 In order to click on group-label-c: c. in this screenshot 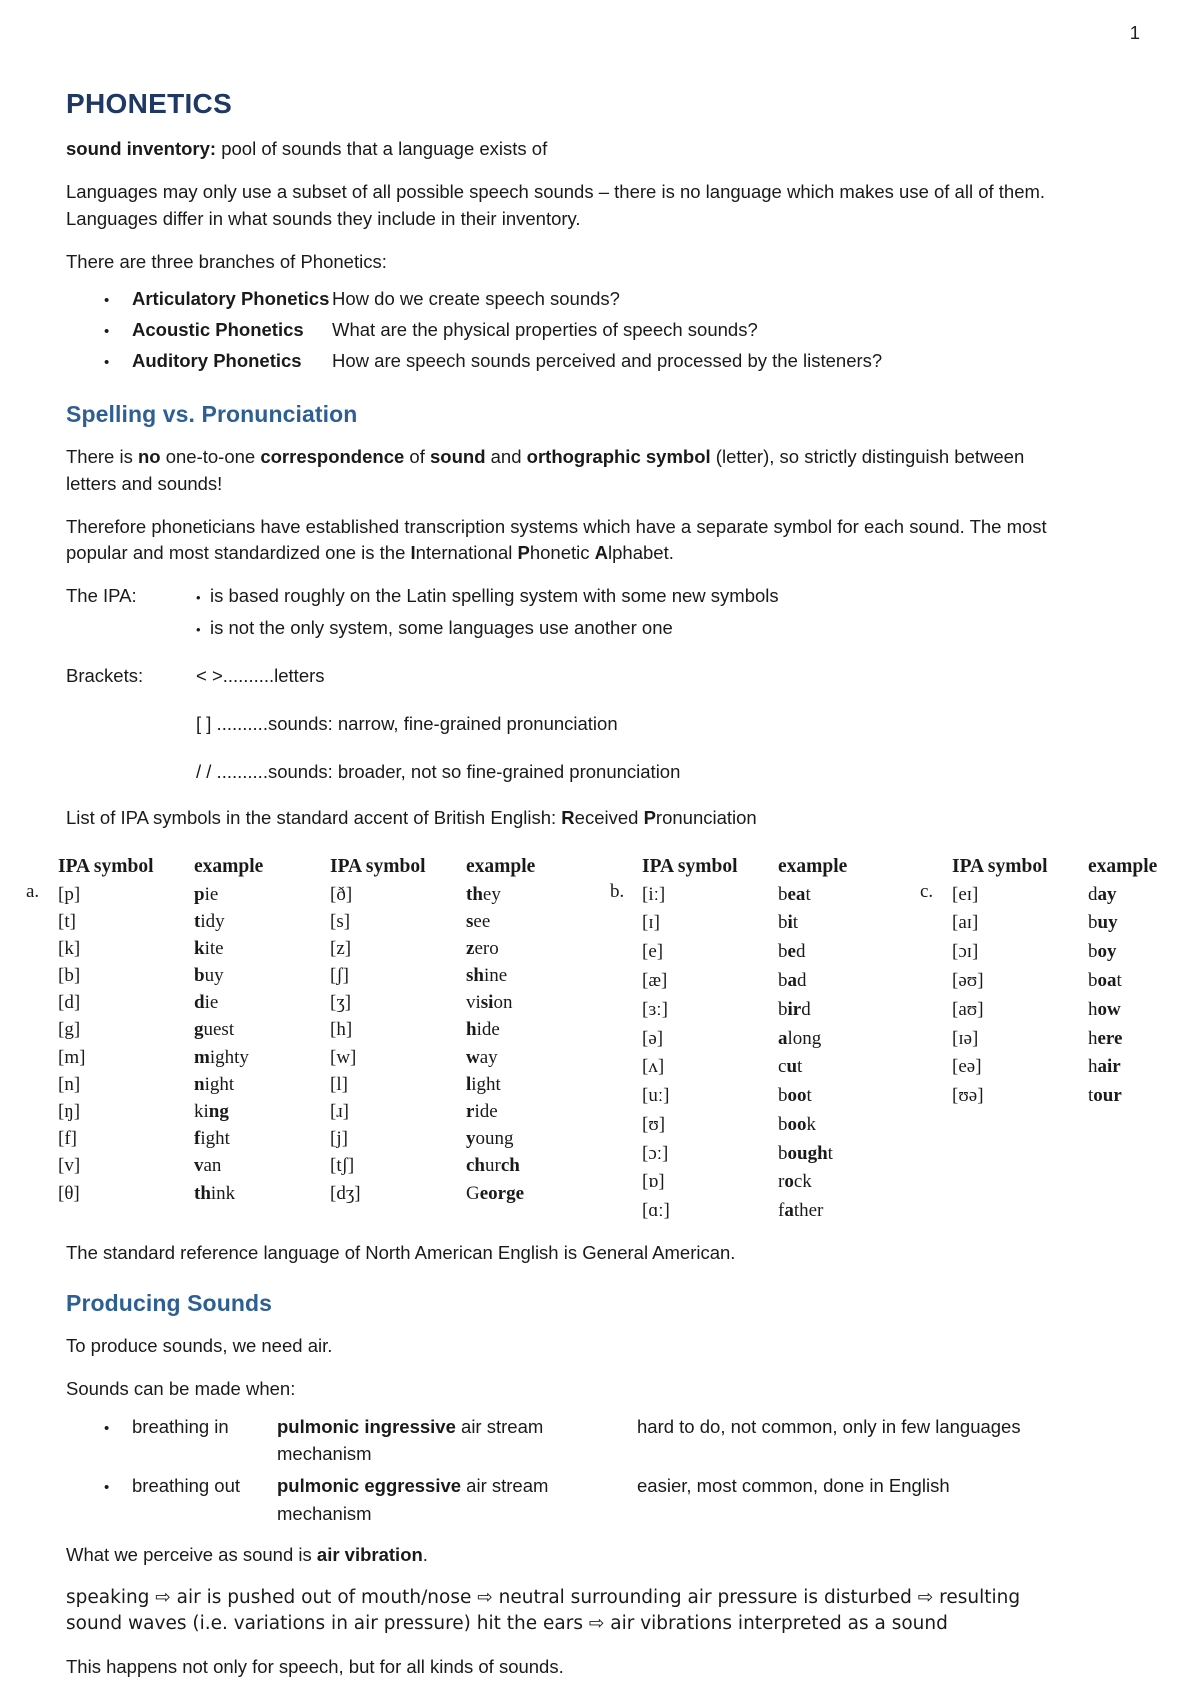, I will do `click(927, 891)`.